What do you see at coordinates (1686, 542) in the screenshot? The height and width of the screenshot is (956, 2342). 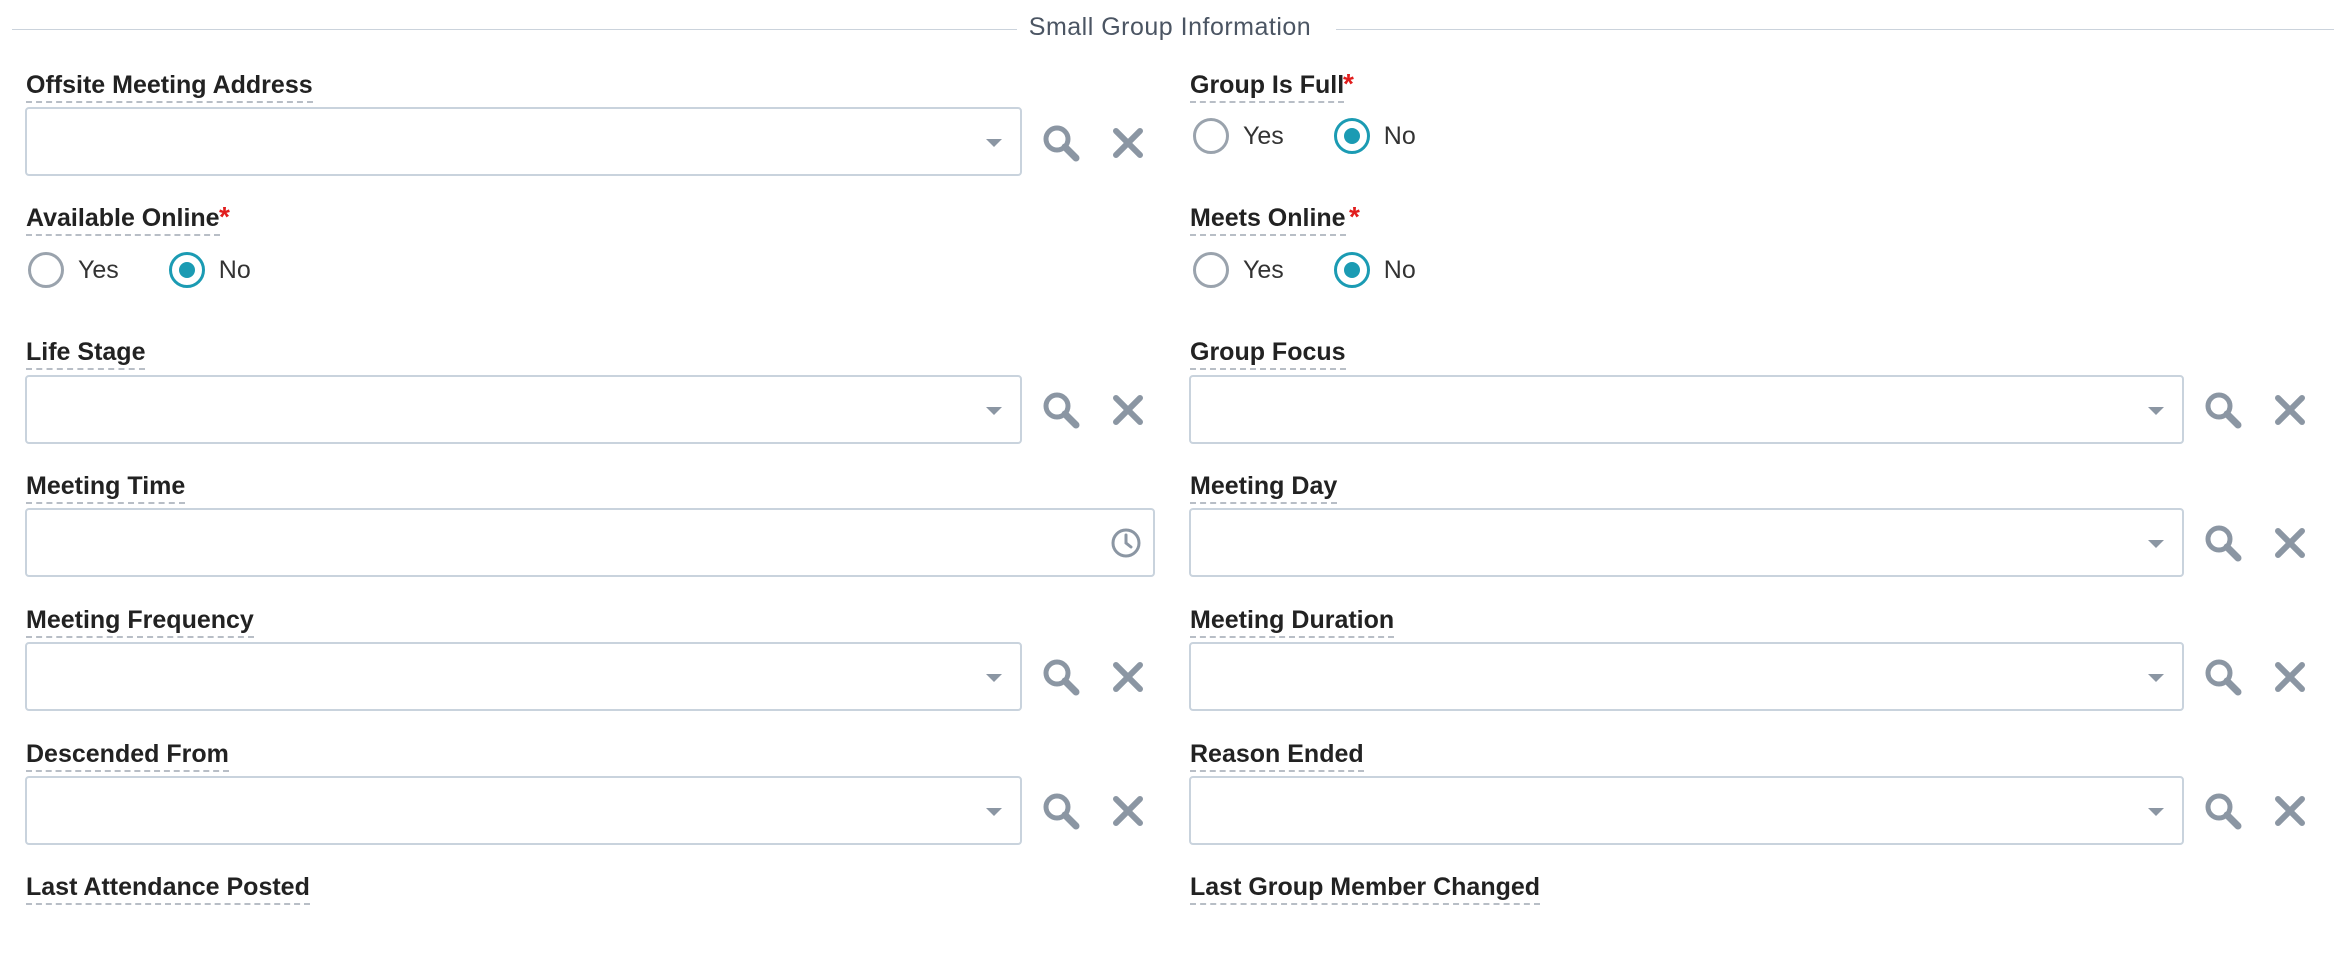 I see `meeting-day-select` at bounding box center [1686, 542].